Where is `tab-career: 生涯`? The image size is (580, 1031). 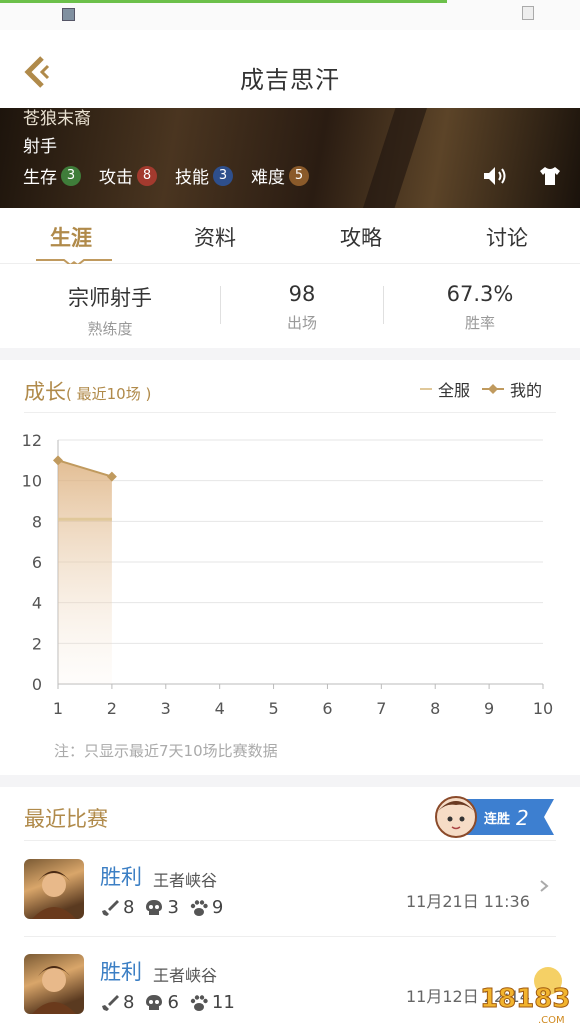 tab-career: 生涯 is located at coordinates (71, 237).